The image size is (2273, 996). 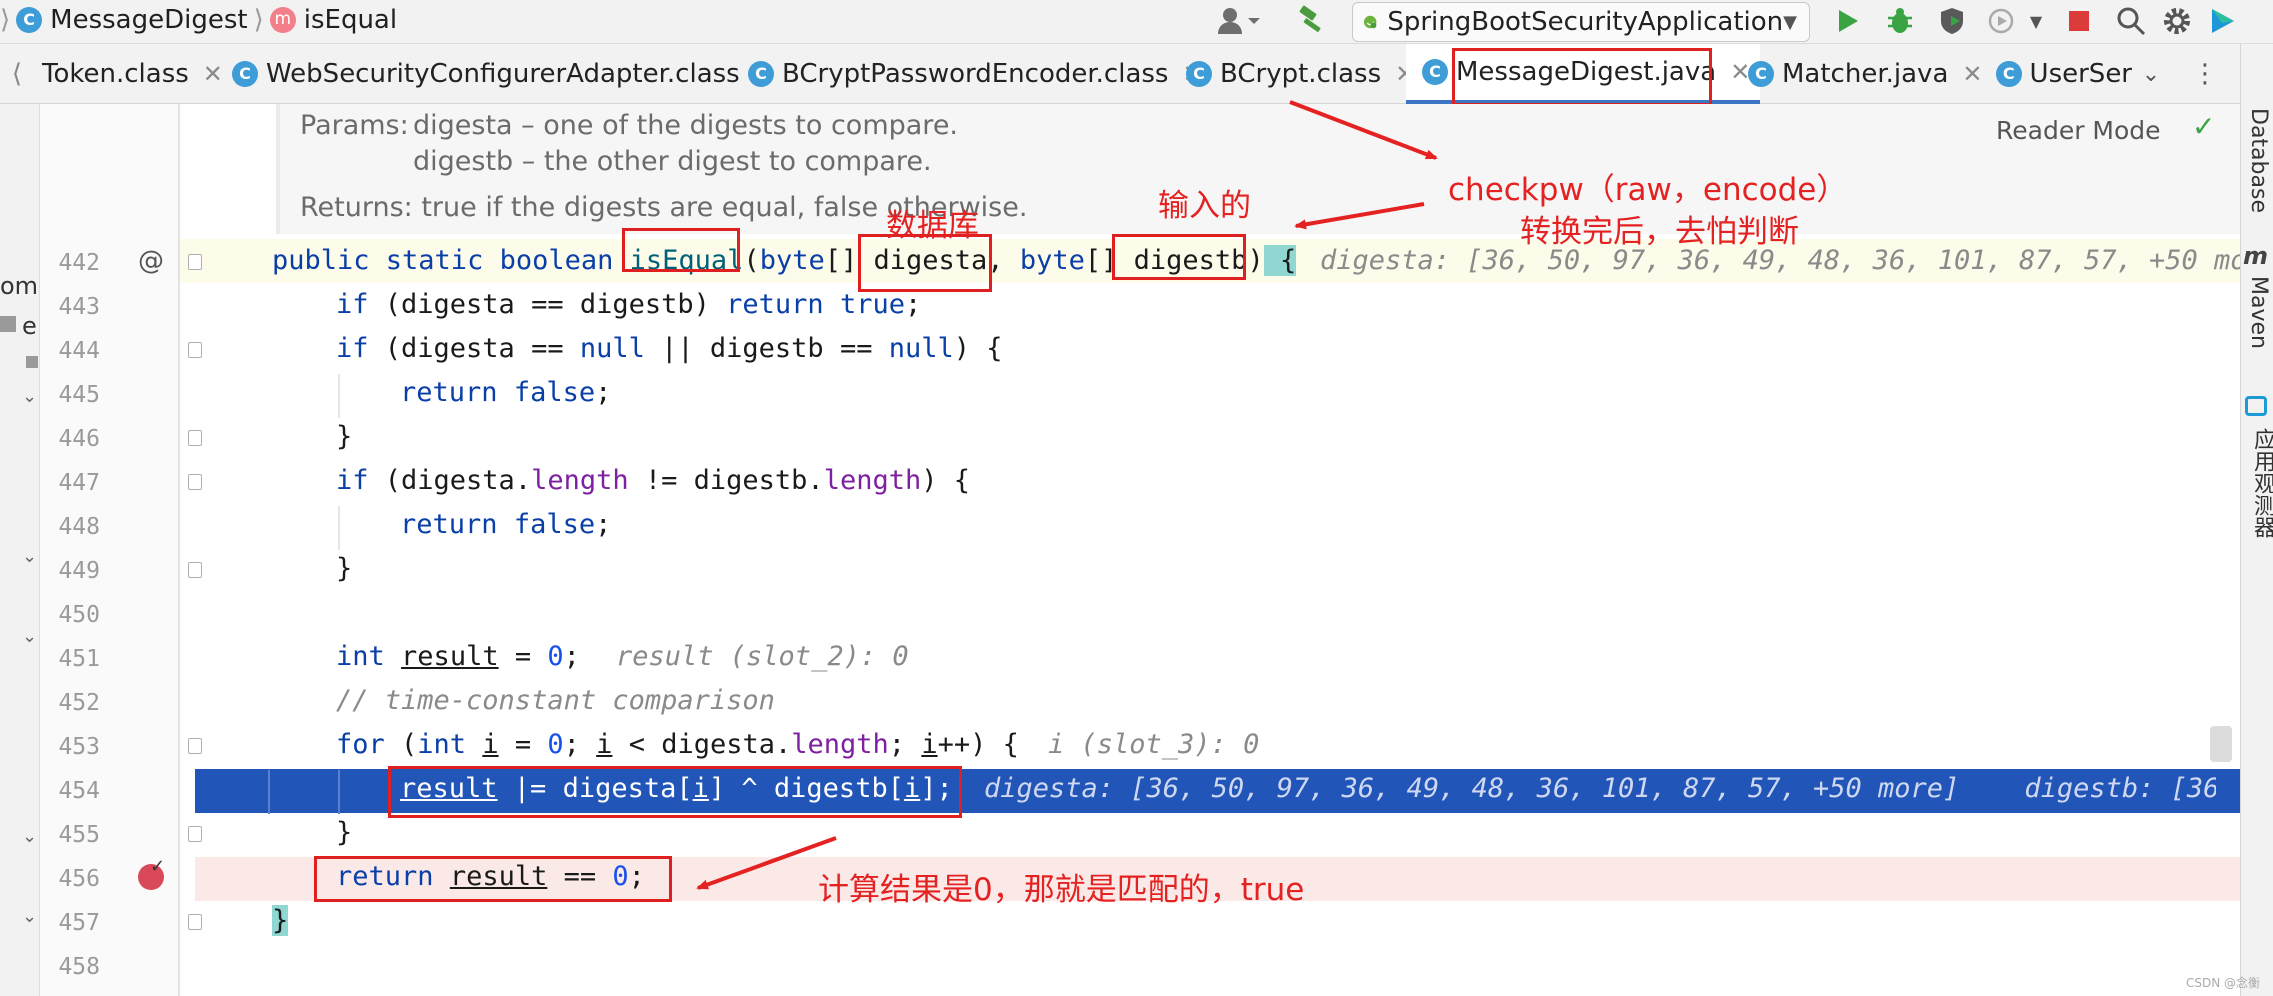 I want to click on arrow-to-tab, so click(x=1363, y=130).